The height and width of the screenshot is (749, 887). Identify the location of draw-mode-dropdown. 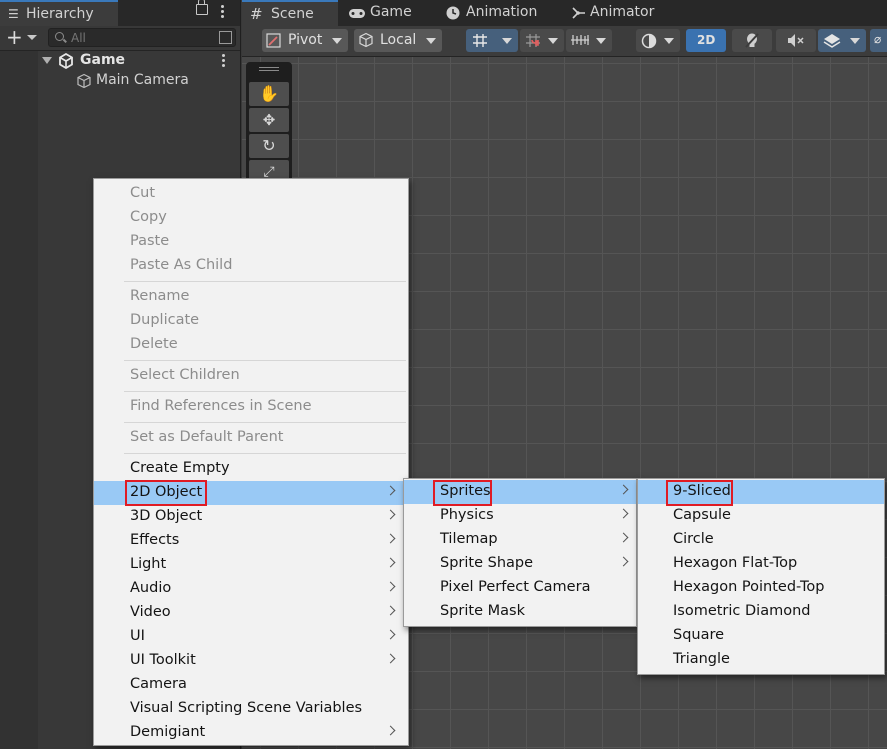
(658, 40).